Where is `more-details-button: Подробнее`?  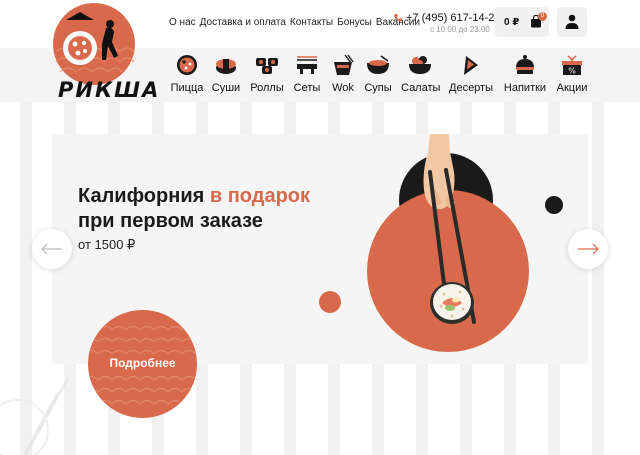 more-details-button: Подробнее is located at coordinates (142, 364).